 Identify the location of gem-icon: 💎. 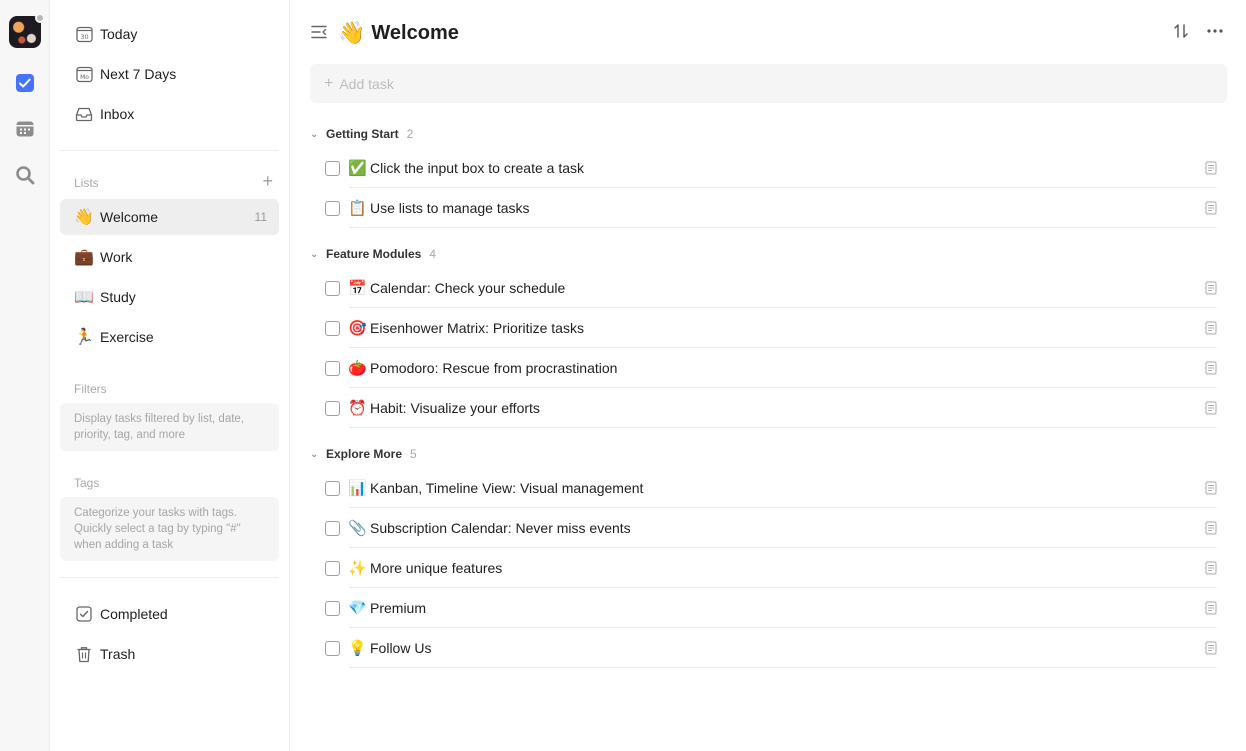
(357, 608).